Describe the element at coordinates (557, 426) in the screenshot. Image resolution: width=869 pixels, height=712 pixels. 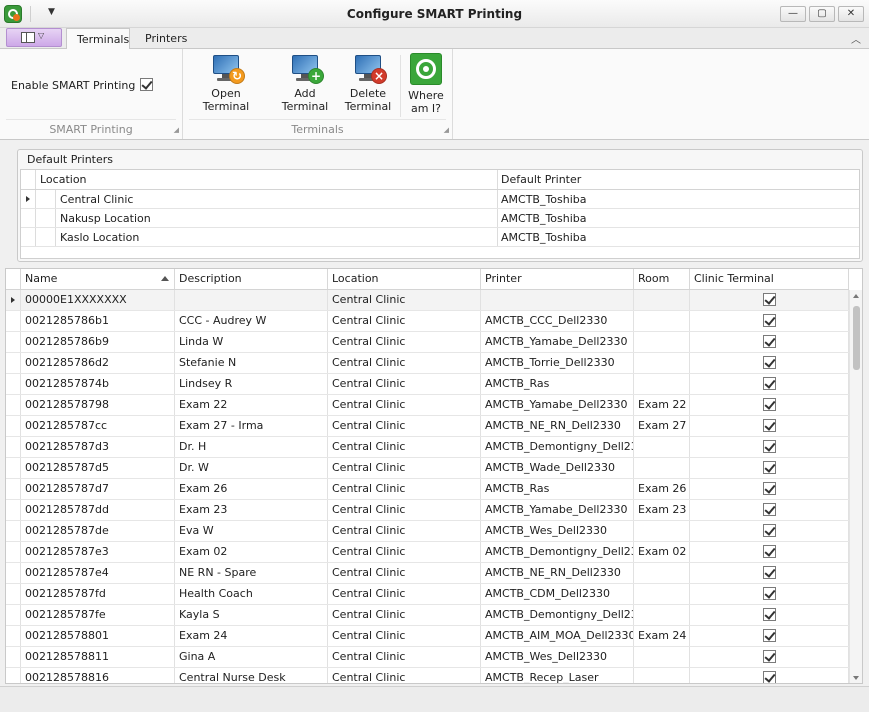
I see `printer-cell: AMCTB_NE_RN_Dell2330` at that location.